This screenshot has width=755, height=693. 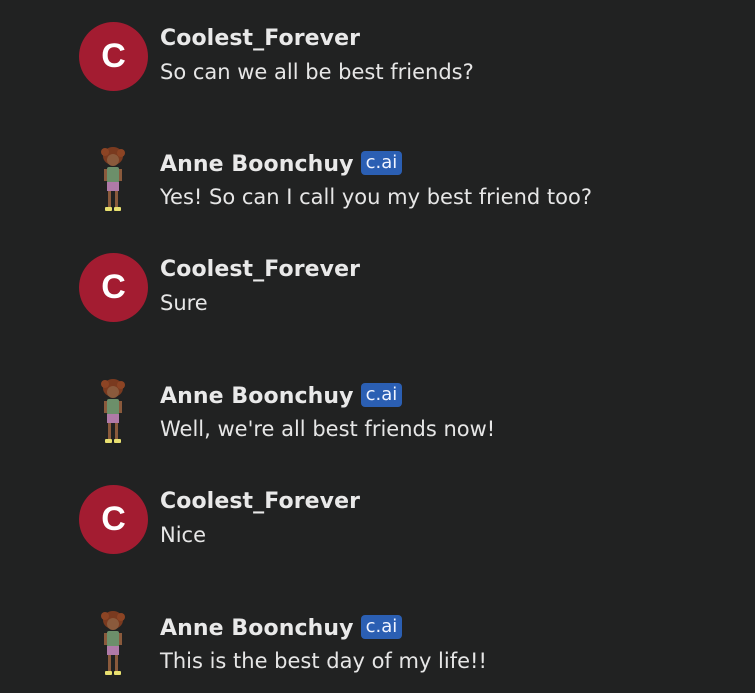 I want to click on chat-message: C Coolest_Forever Sure, so click(x=377, y=276).